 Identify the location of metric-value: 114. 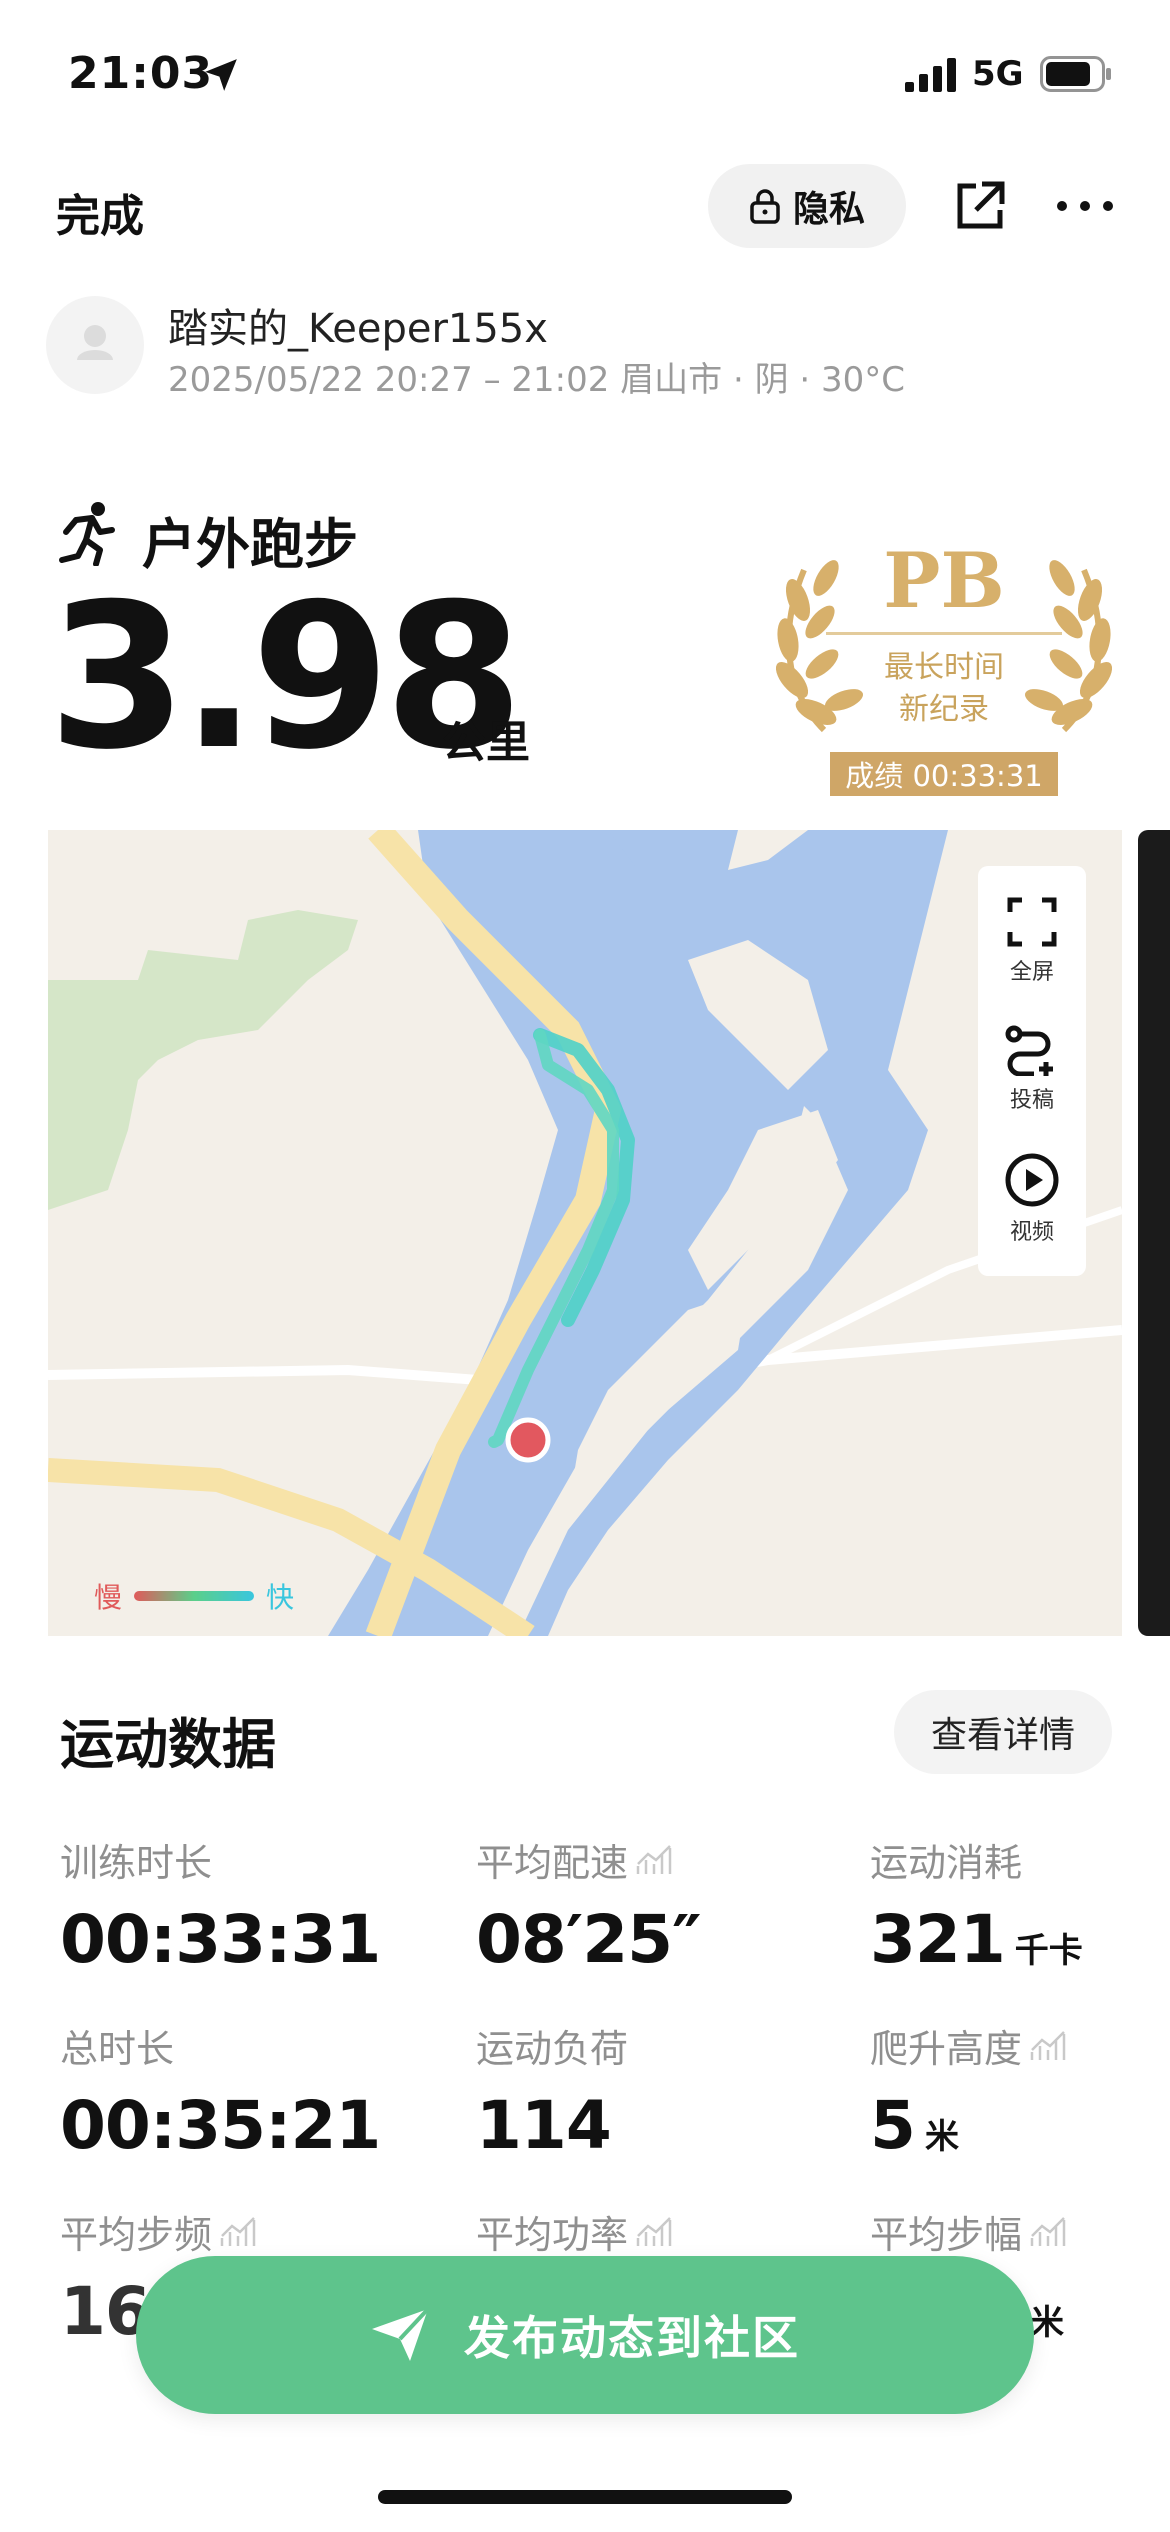
(544, 2125).